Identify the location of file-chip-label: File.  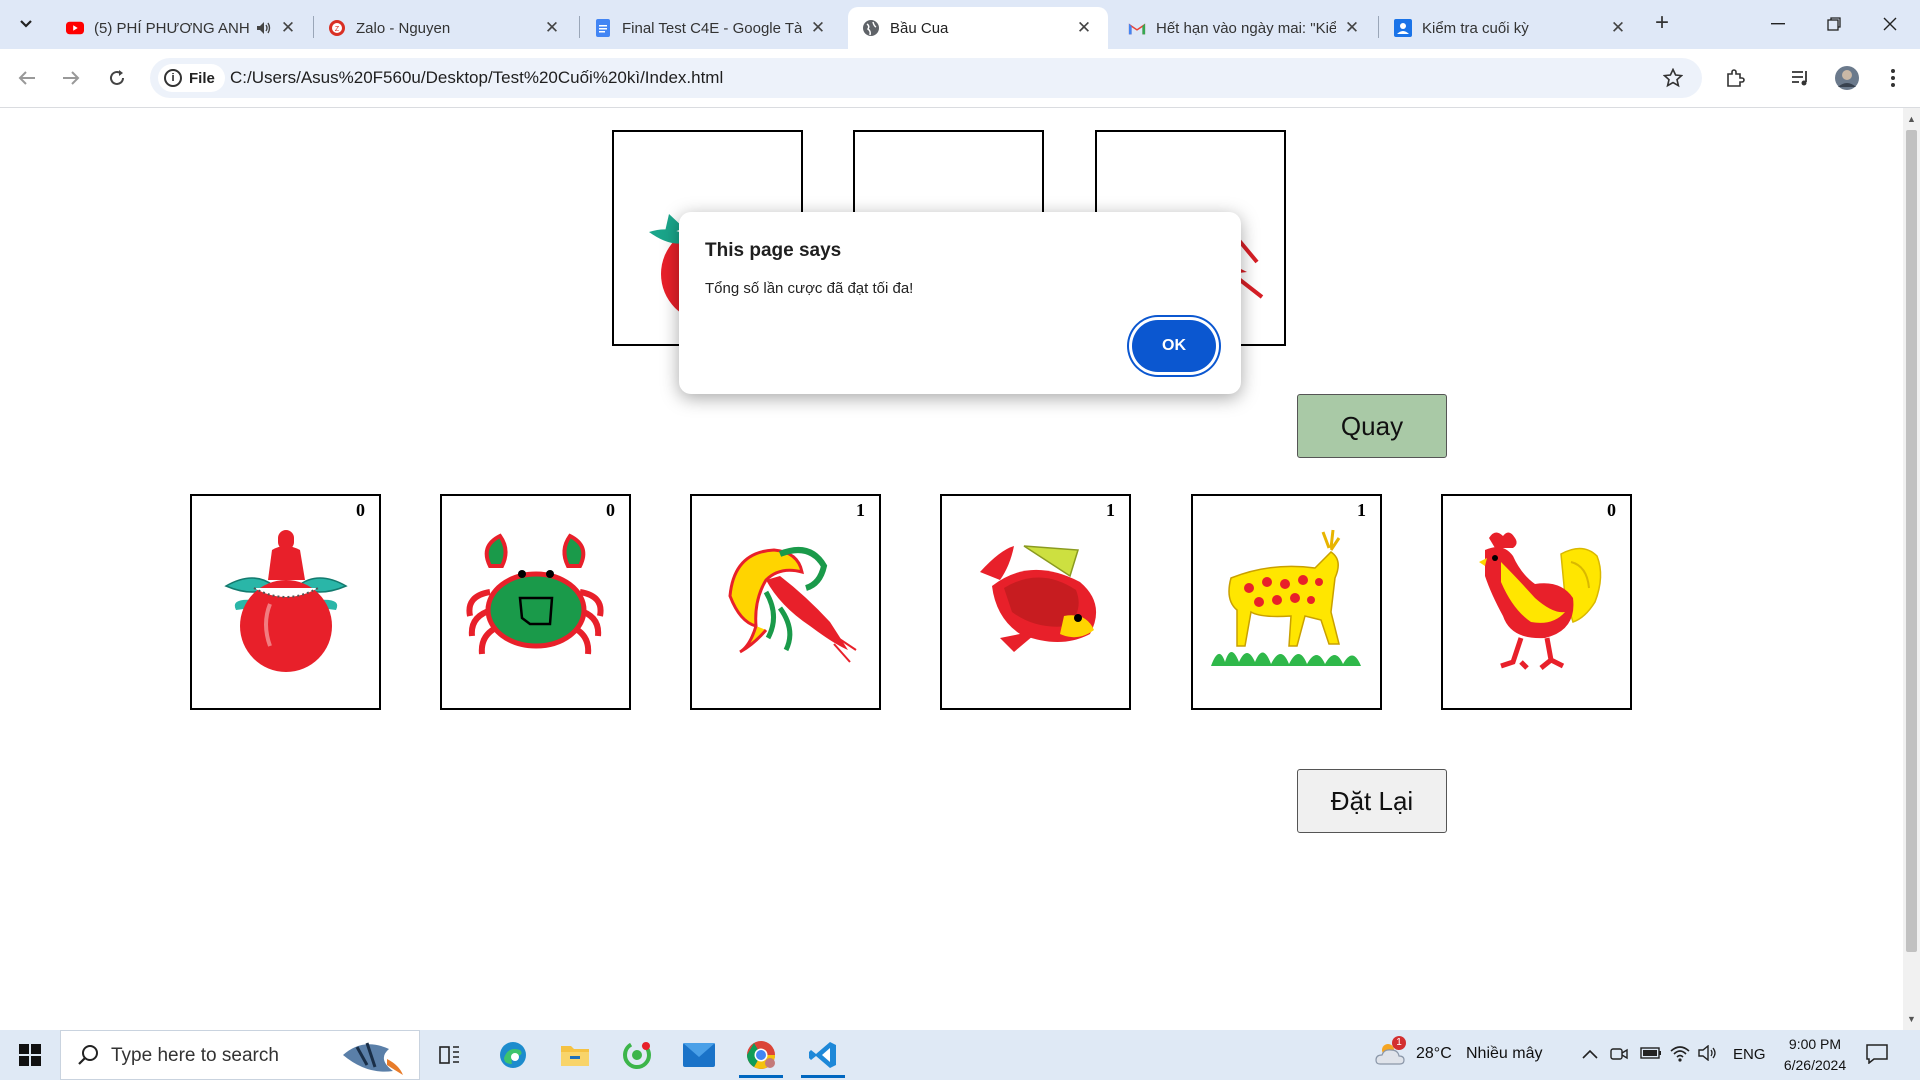
(202, 78).